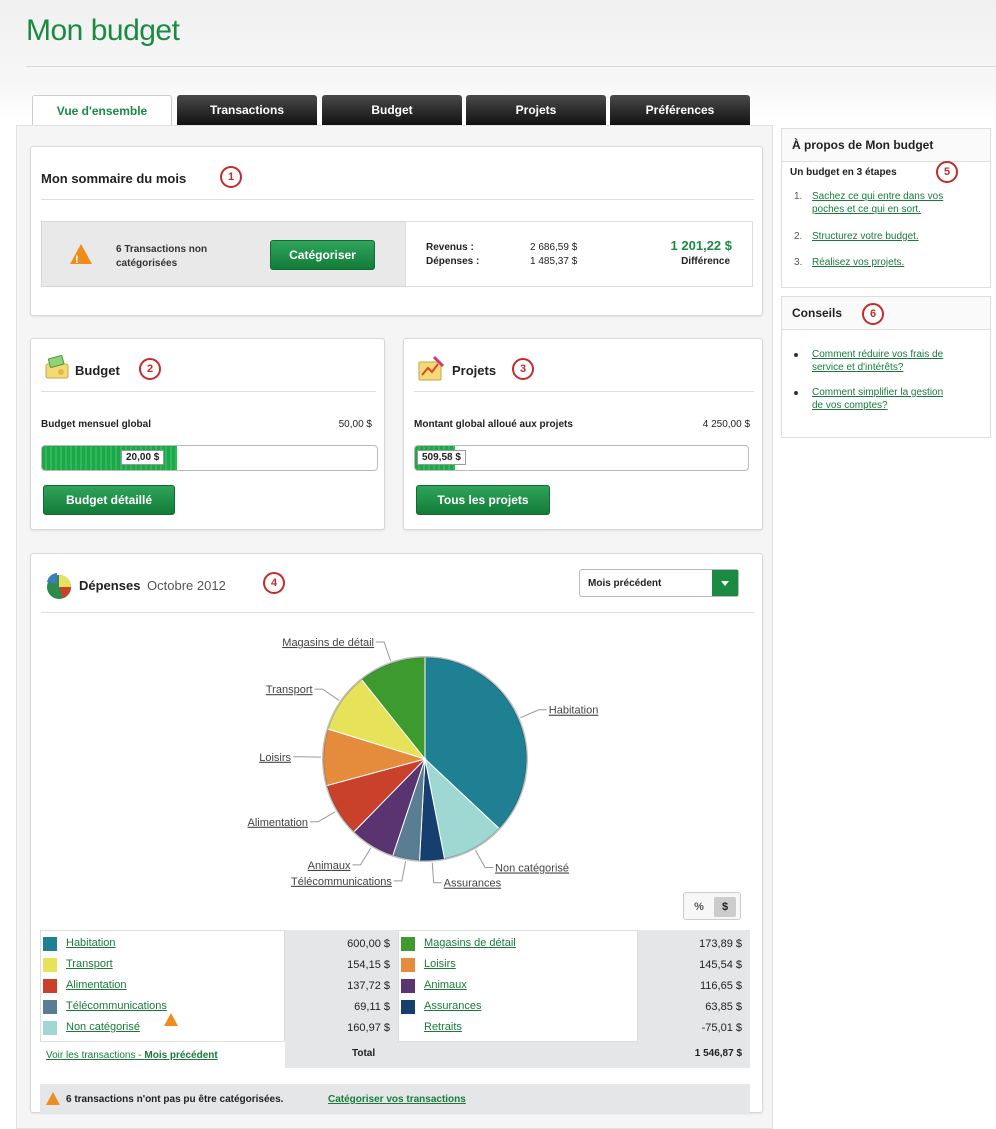  I want to click on tip-link-1-cont: service et d'intérêts?, so click(857, 367).